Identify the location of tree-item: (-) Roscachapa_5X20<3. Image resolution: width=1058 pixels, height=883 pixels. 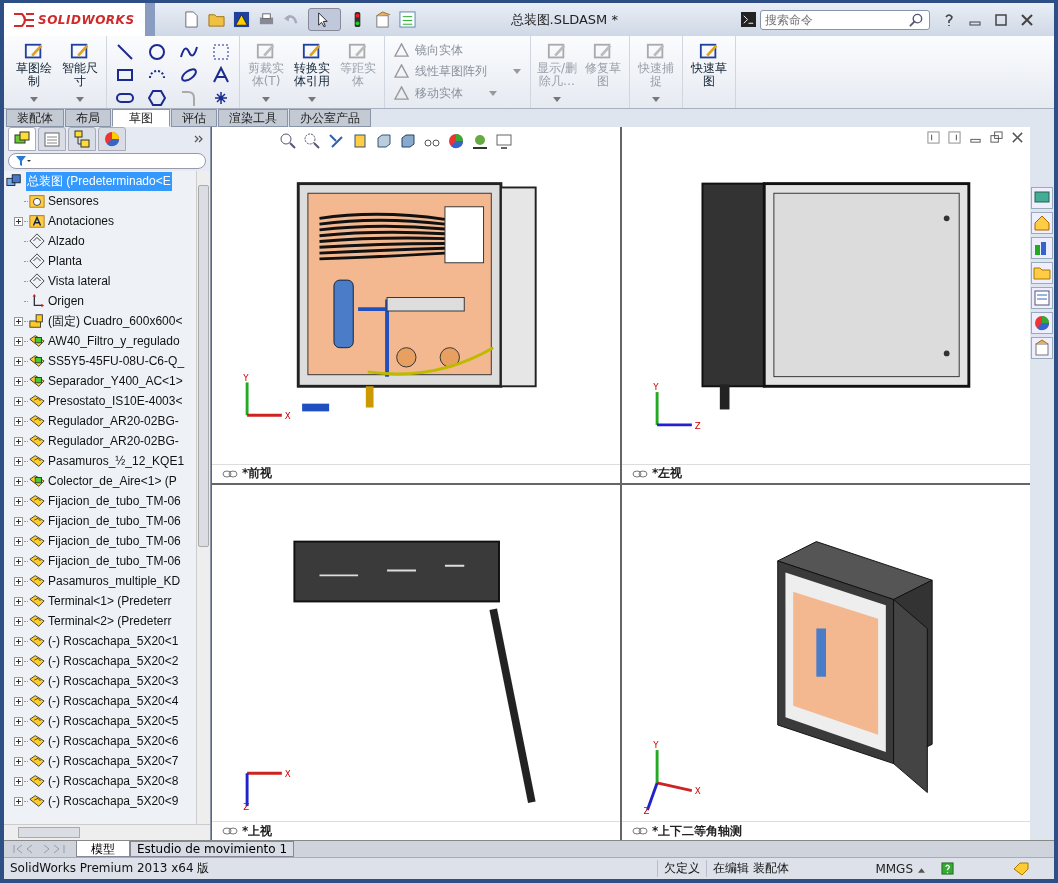
(113, 681).